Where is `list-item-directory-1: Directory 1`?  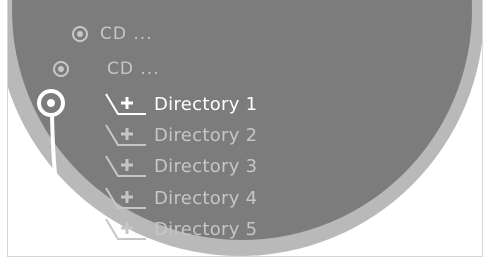 list-item-directory-1: Directory 1 is located at coordinates (180, 104).